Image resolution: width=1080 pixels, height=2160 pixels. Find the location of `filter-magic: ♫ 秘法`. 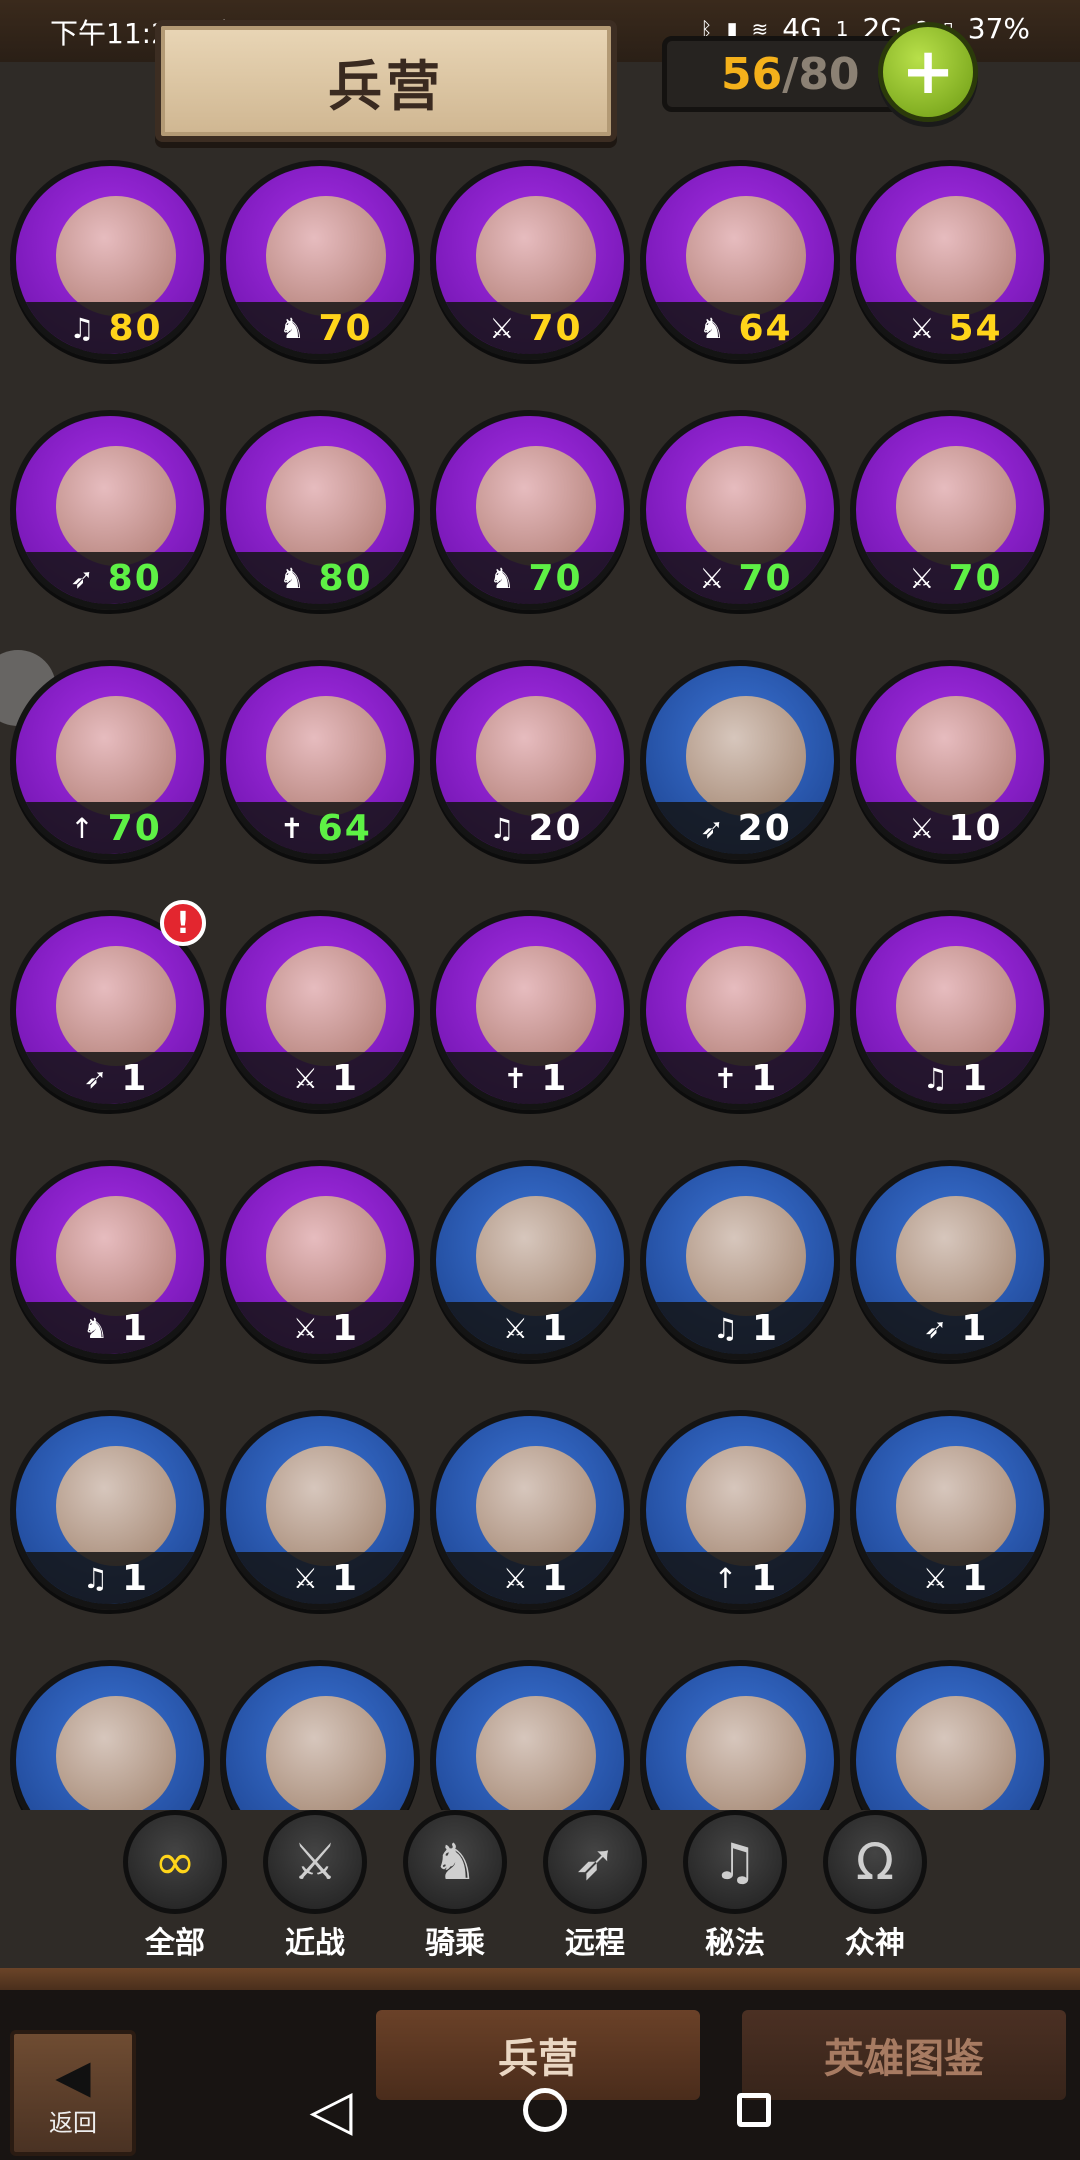

filter-magic: ♫ 秘法 is located at coordinates (735, 1885).